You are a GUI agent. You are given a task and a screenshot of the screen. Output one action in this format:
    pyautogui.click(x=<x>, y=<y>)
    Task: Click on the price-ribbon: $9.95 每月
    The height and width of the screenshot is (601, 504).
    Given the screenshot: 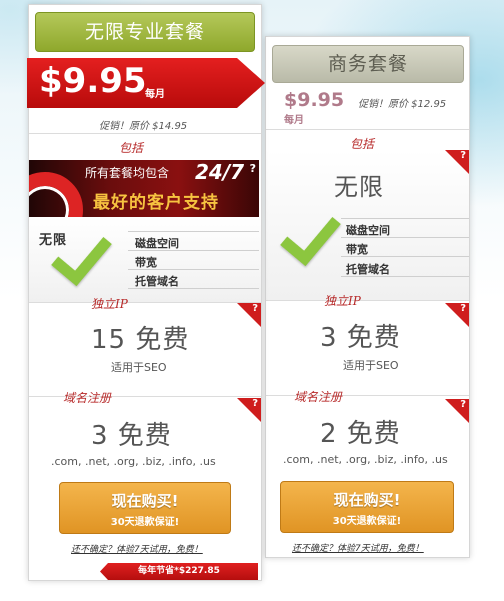 What is the action you would take?
    pyautogui.click(x=146, y=83)
    